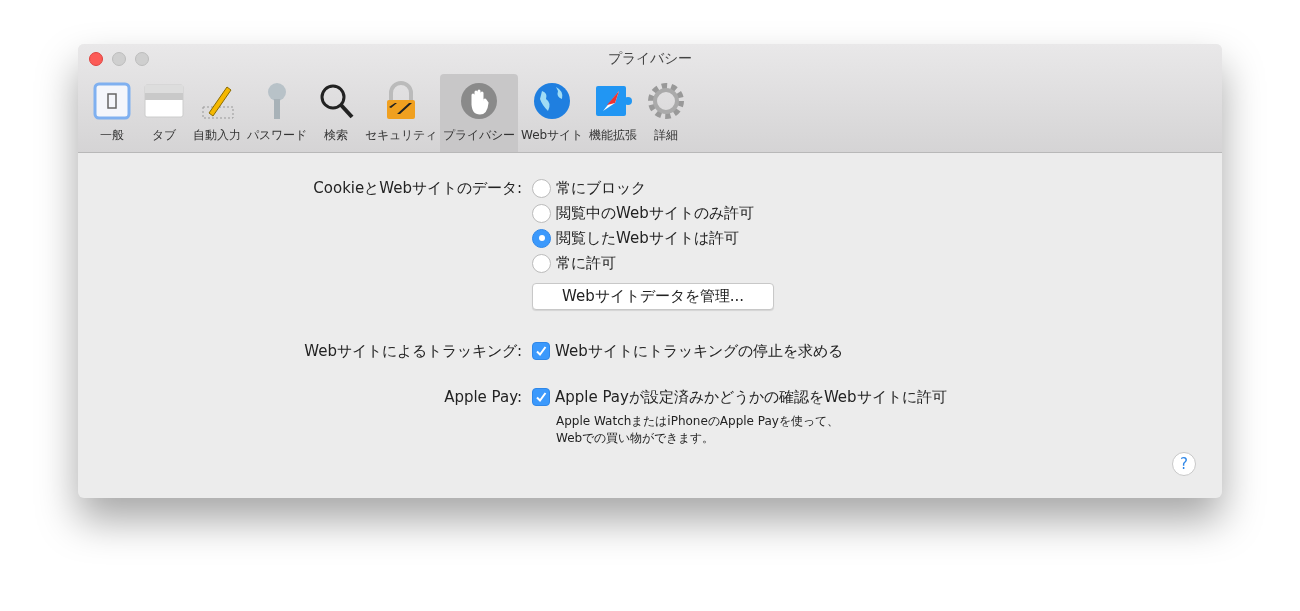 The image size is (1300, 611). I want to click on toolbar-tab: タブ, so click(164, 113).